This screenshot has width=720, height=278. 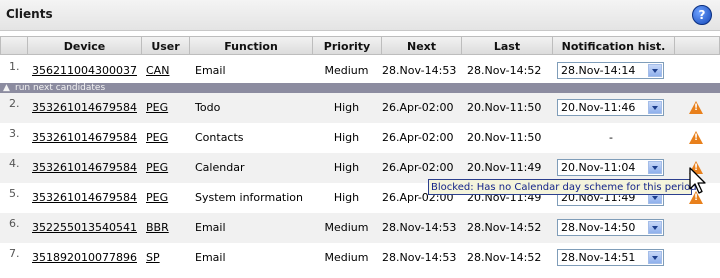 What do you see at coordinates (360, 15) in the screenshot?
I see `panel-header: Clients ?` at bounding box center [360, 15].